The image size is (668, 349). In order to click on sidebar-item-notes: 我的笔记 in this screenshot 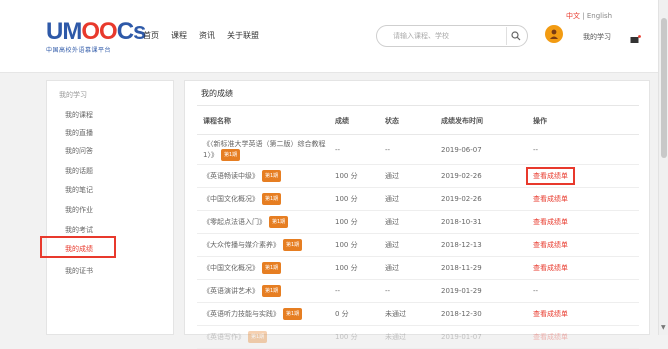, I will do `click(79, 190)`.